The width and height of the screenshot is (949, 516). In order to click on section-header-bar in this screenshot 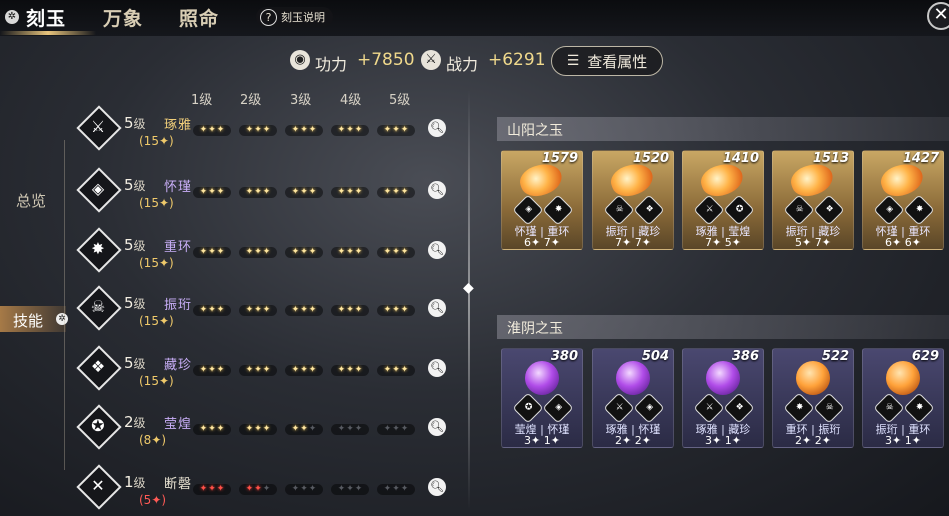, I will do `click(723, 129)`.